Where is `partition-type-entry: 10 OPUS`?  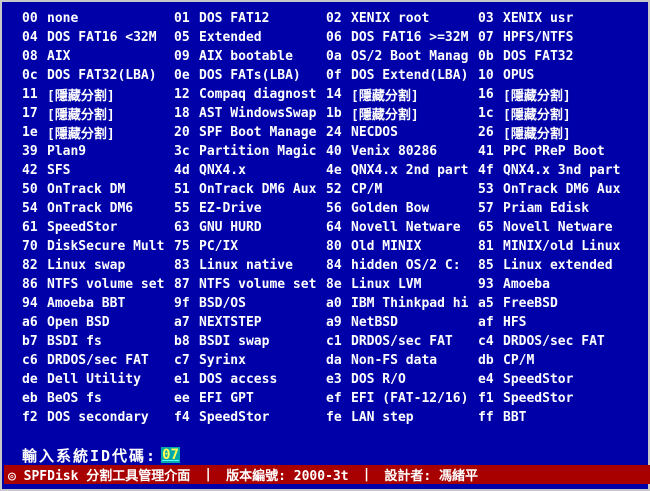 partition-type-entry: 10 OPUS is located at coordinates (554, 75).